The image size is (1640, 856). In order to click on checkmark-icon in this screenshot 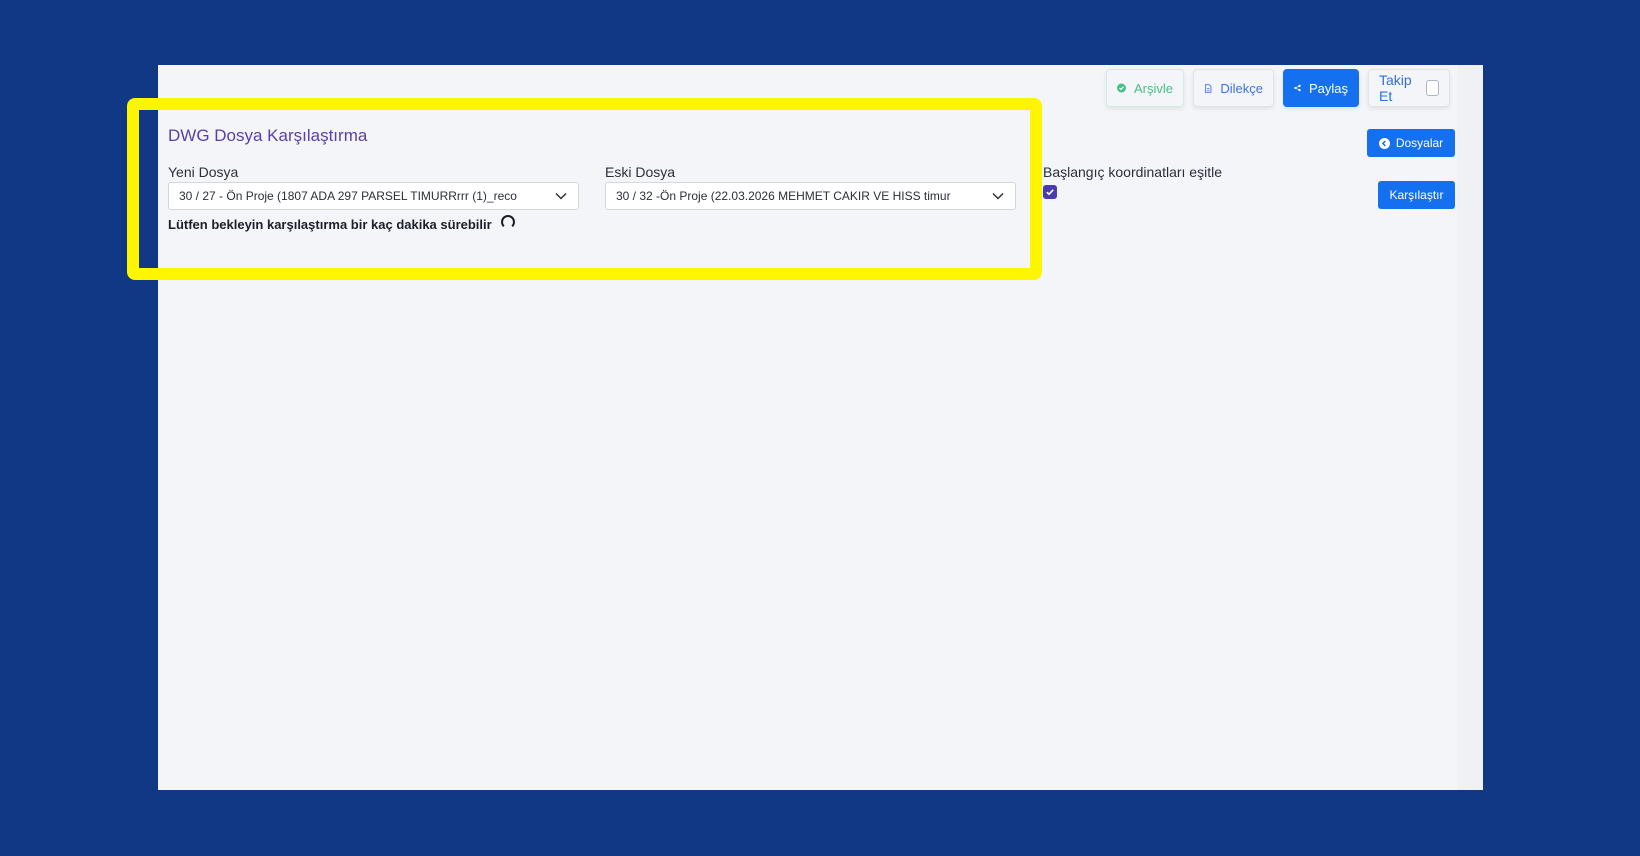, I will do `click(1050, 192)`.